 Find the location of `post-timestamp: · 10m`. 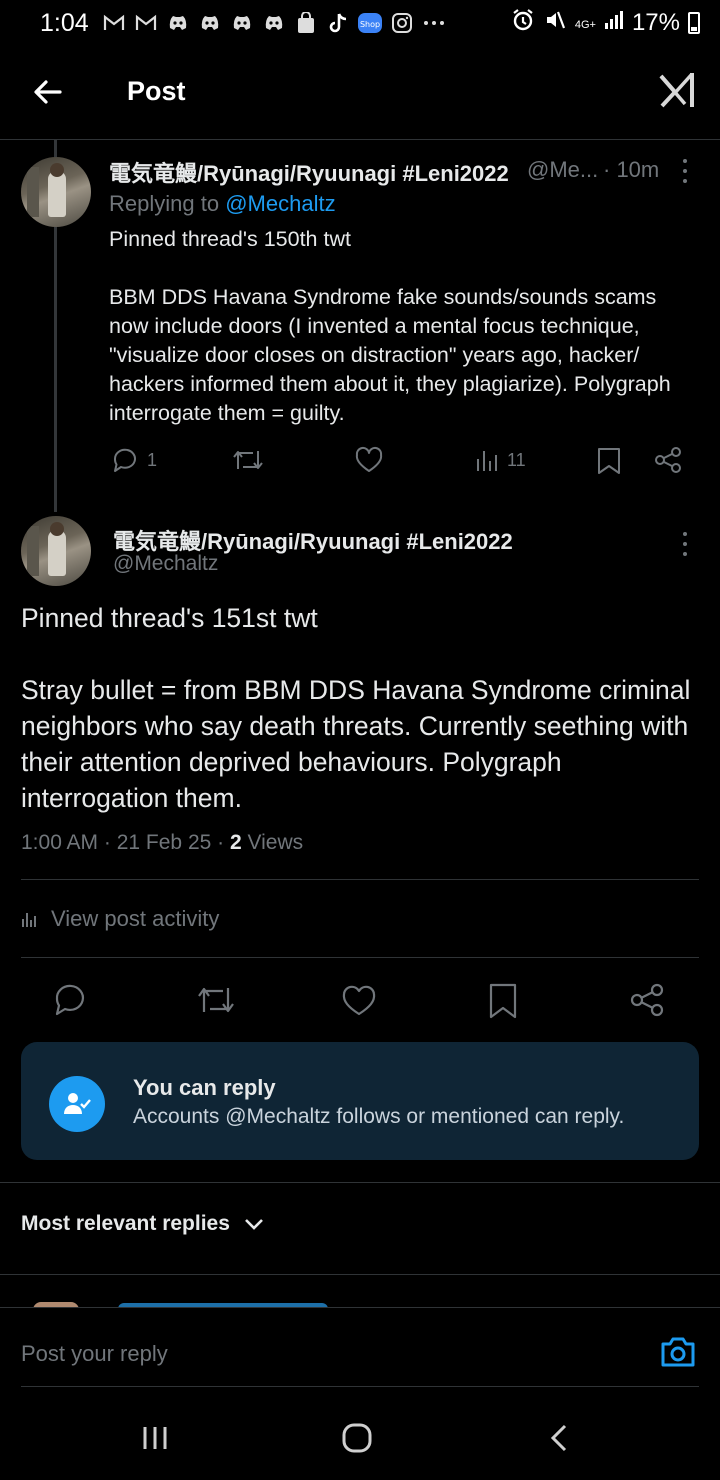

post-timestamp: · 10m is located at coordinates (631, 170).